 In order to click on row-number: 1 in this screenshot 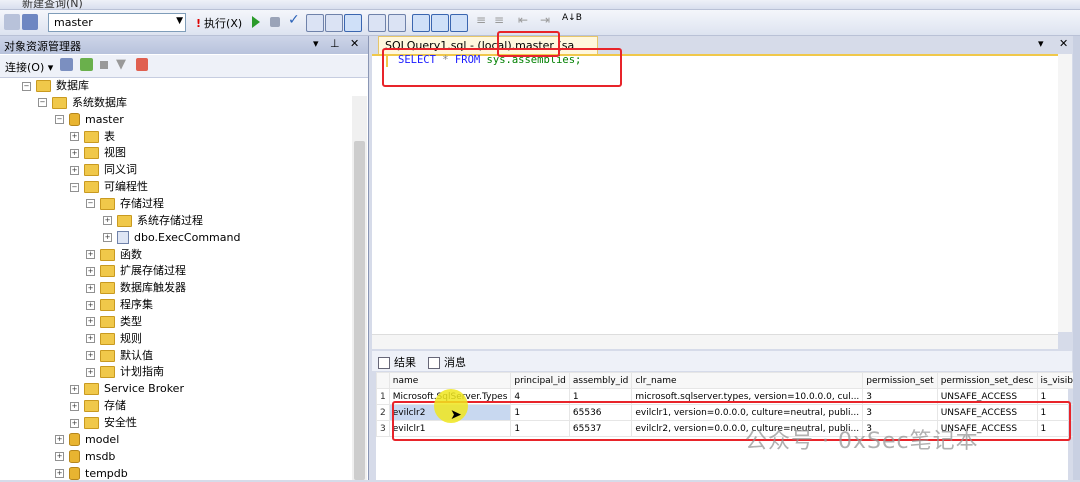, I will do `click(383, 397)`.